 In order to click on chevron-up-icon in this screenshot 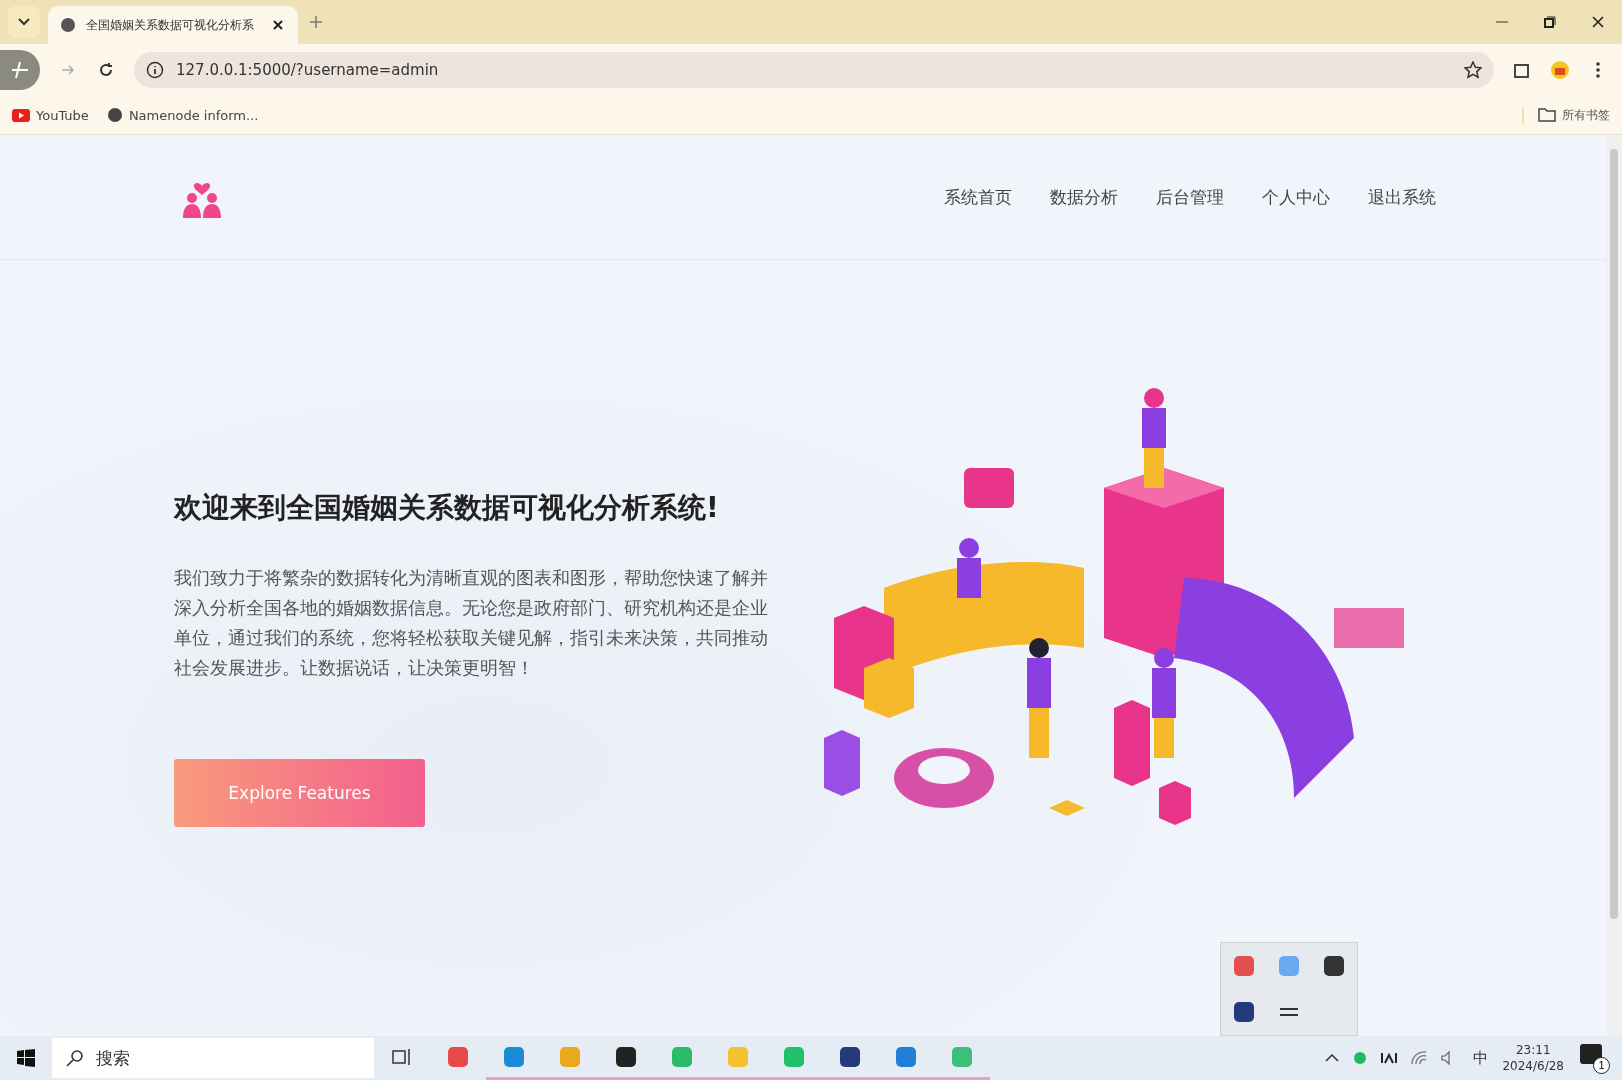, I will do `click(1332, 1058)`.